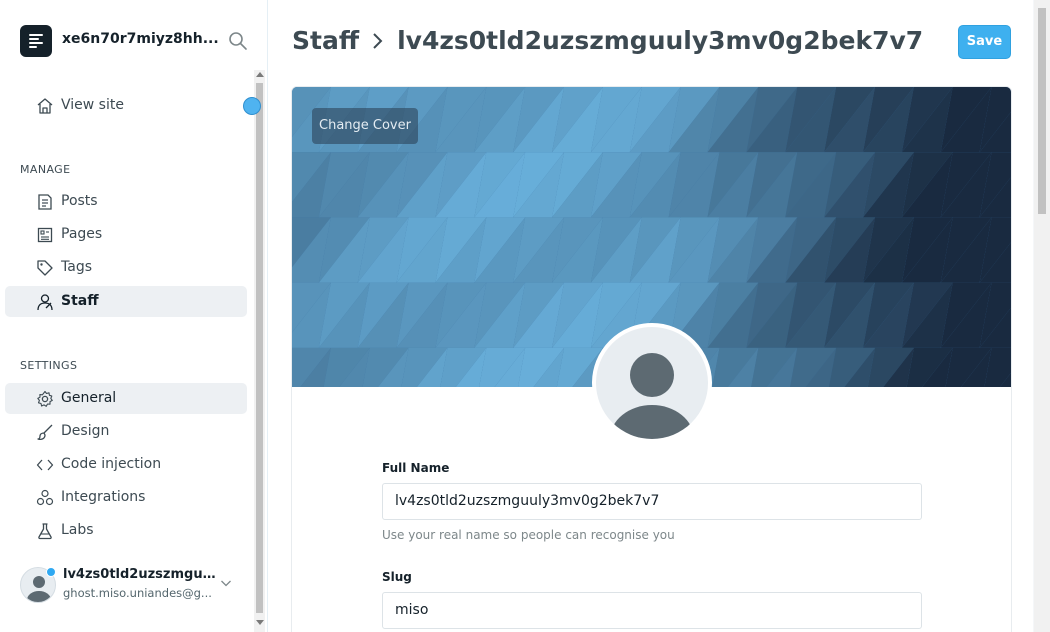 Image resolution: width=1050 pixels, height=632 pixels. Describe the element at coordinates (45, 398) in the screenshot. I see `gear-icon` at that location.